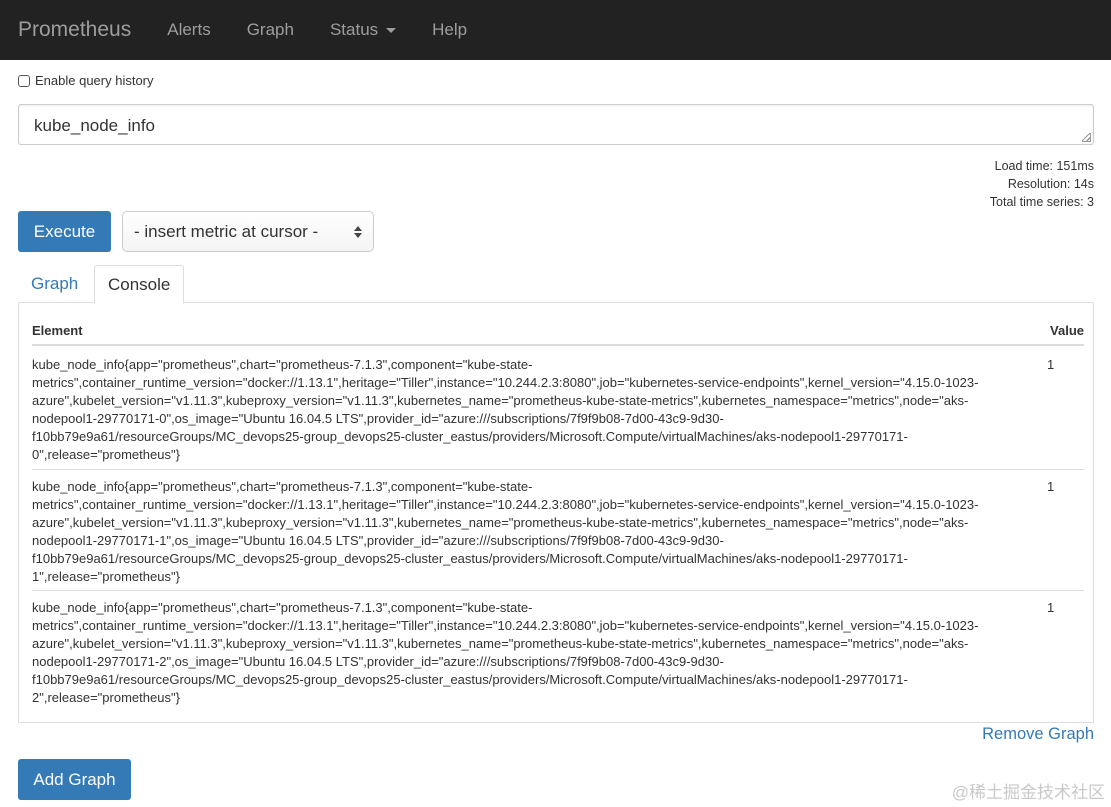 This screenshot has width=1111, height=807. What do you see at coordinates (74, 30) in the screenshot?
I see `brand-link: Prometheus` at bounding box center [74, 30].